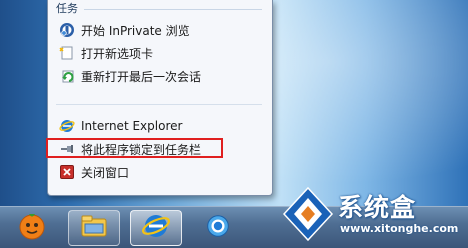 The height and width of the screenshot is (248, 468). I want to click on watermark: 系统盒 www.xitonghe.com, so click(372, 213).